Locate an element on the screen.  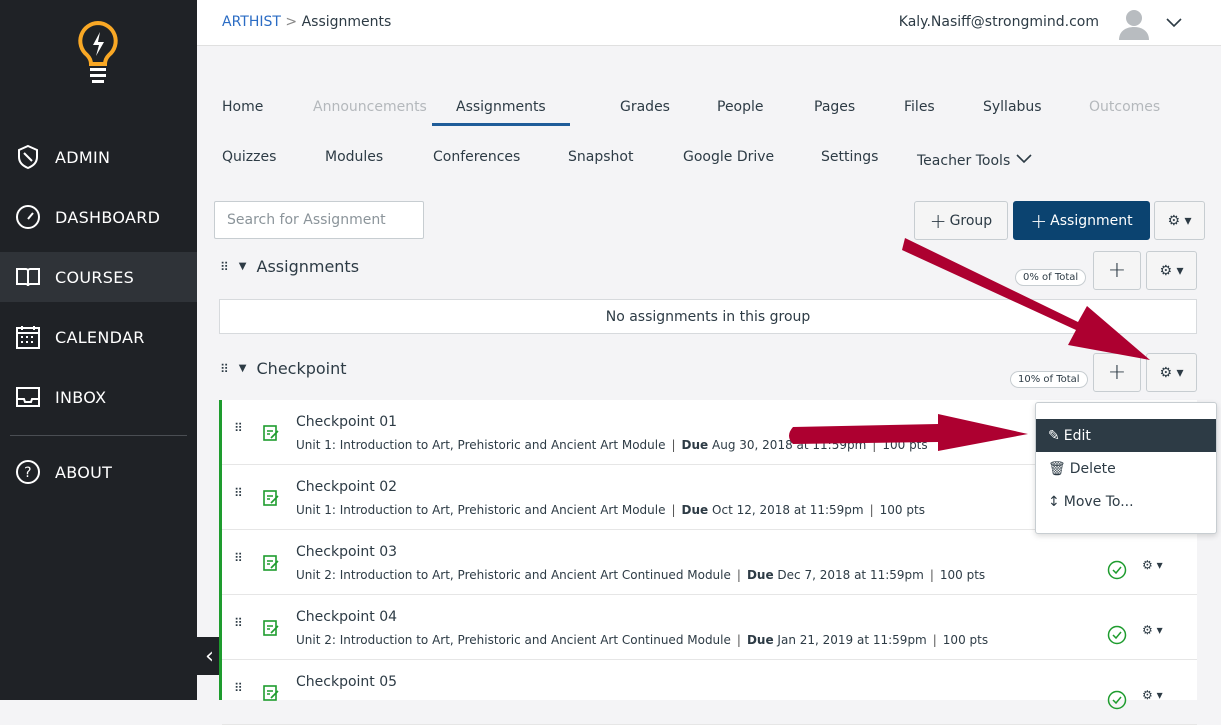
tab-pages: Pages is located at coordinates (834, 107).